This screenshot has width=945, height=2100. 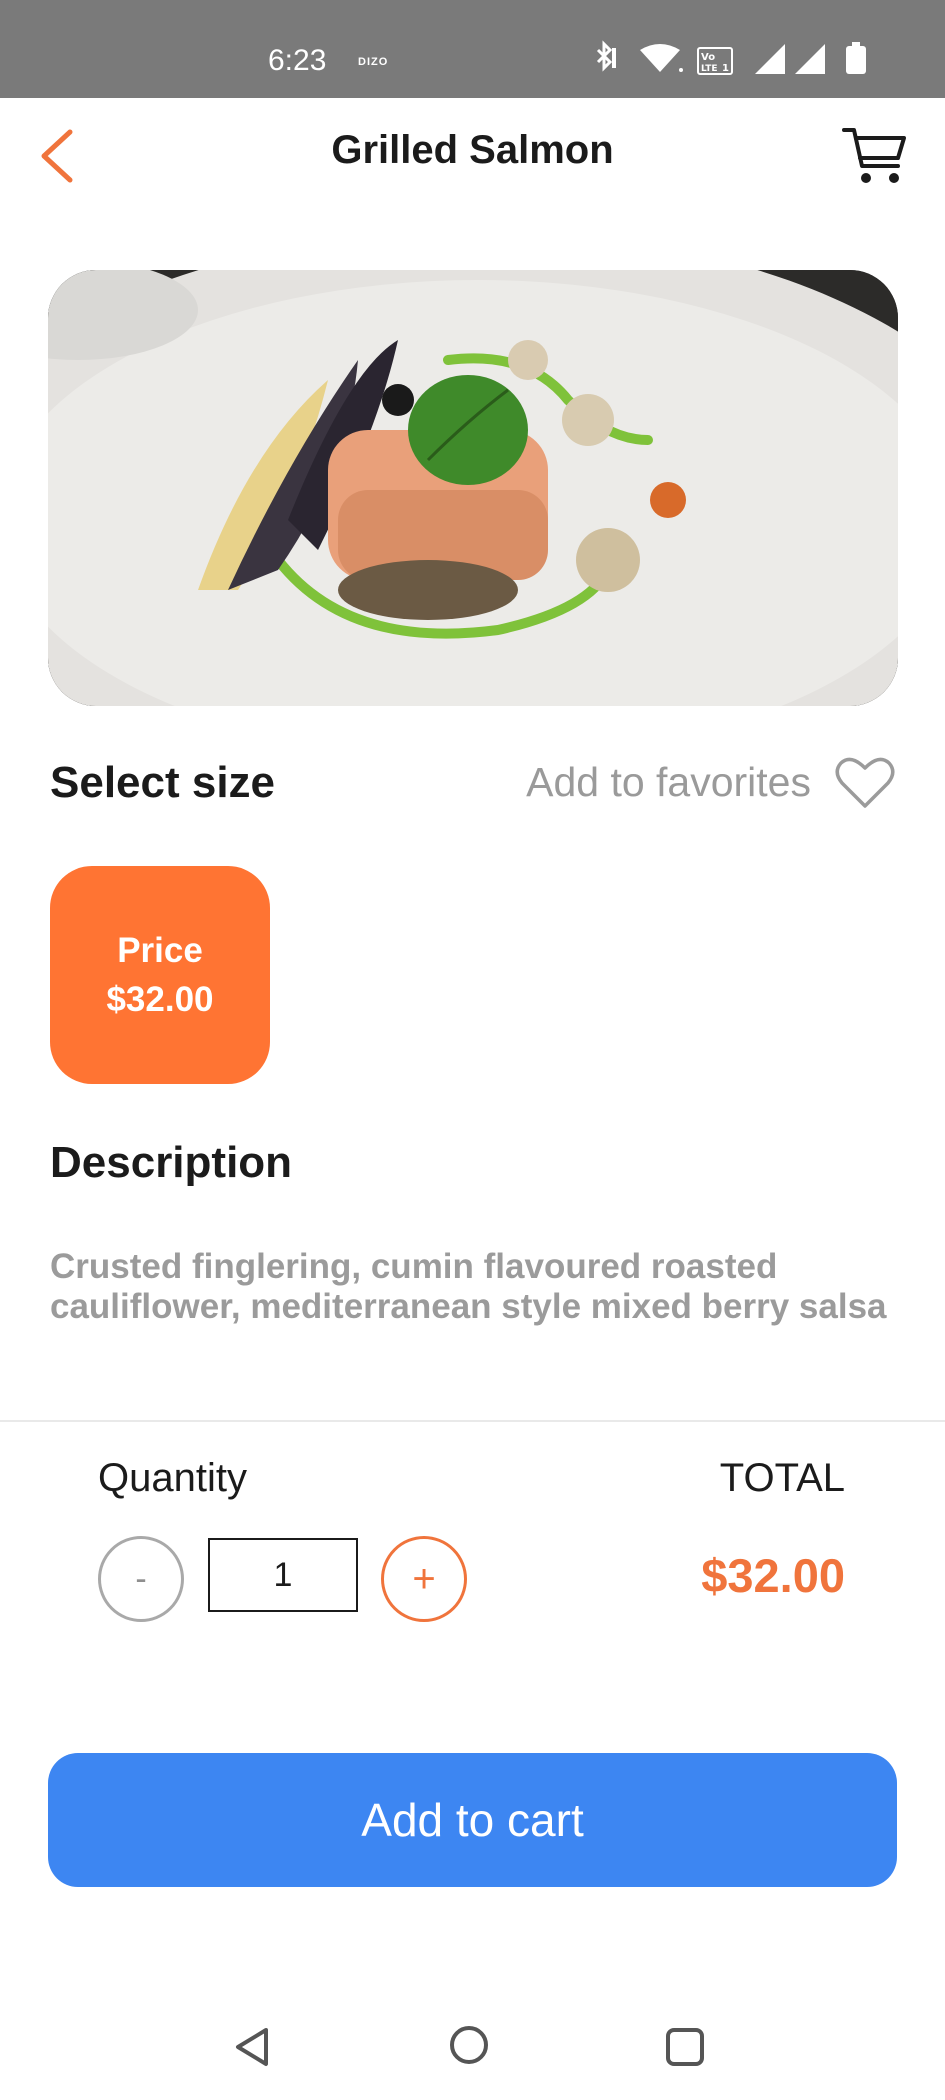 I want to click on status-icons: Vo LTE 1, so click(x=731, y=57).